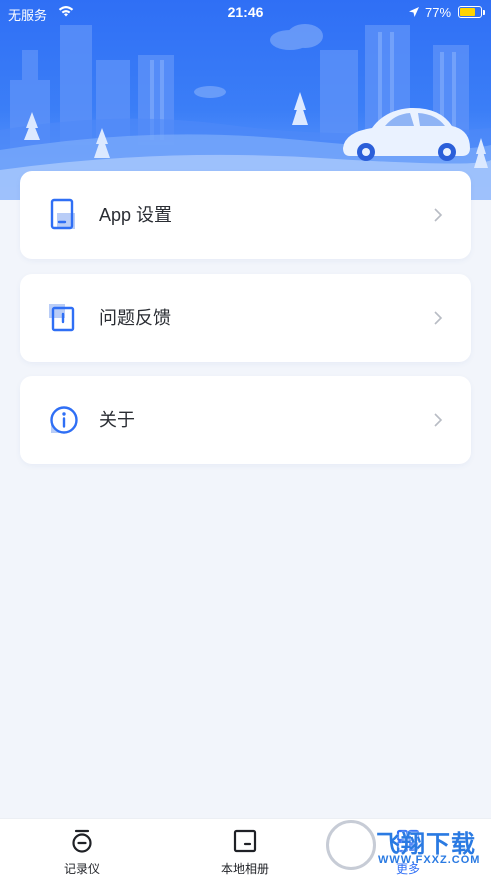  I want to click on watermark-url: WWW.FXXZ.COM, so click(429, 860).